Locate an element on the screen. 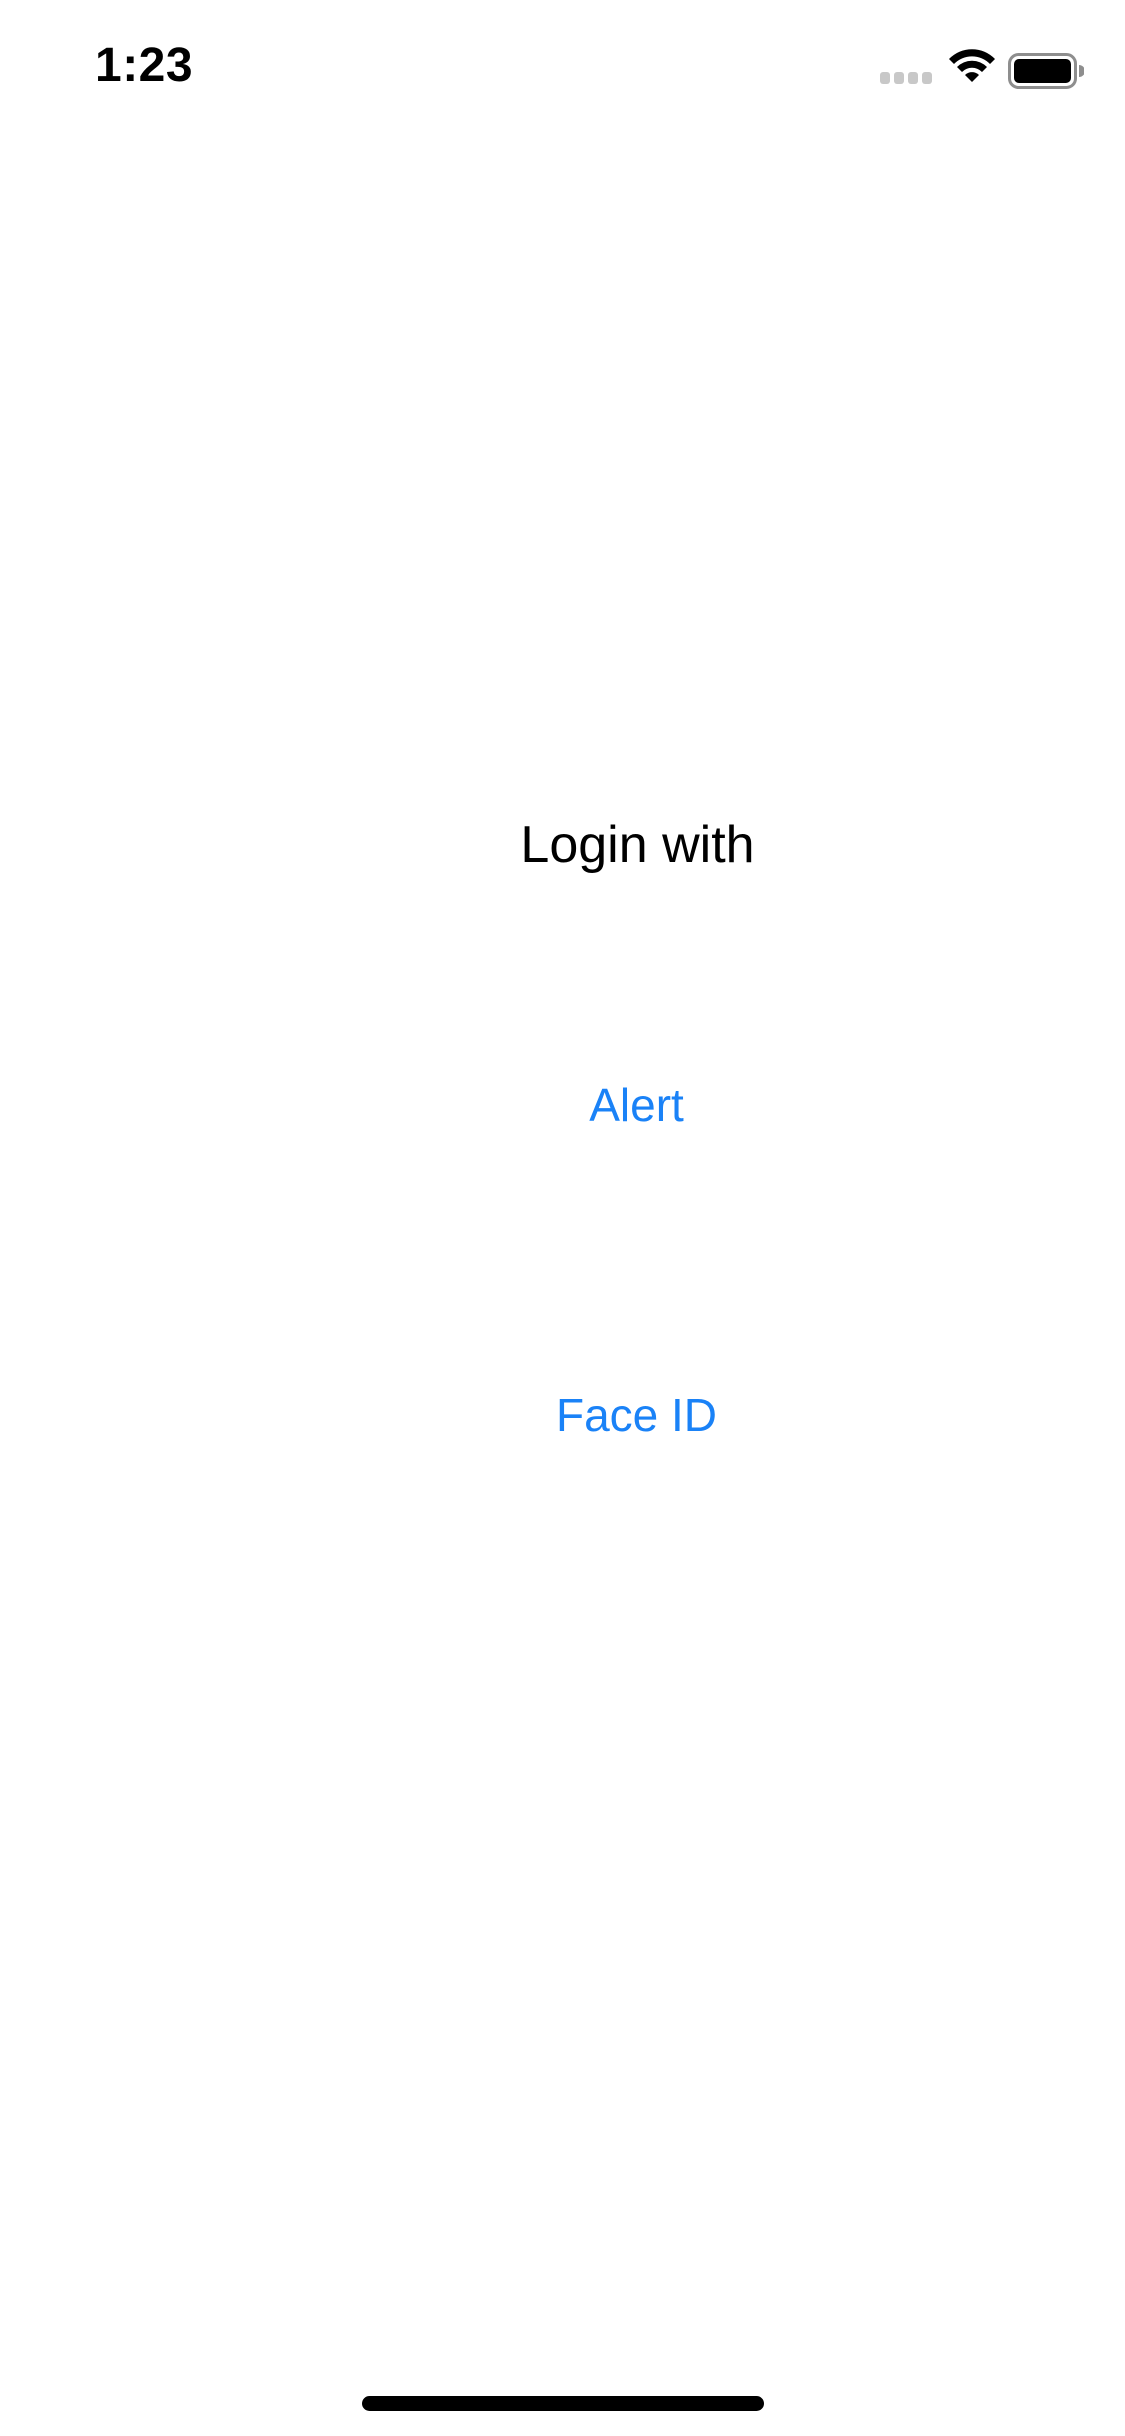 Image resolution: width=1125 pixels, height=2436 pixels. battery-icon is located at coordinates (1046, 71).